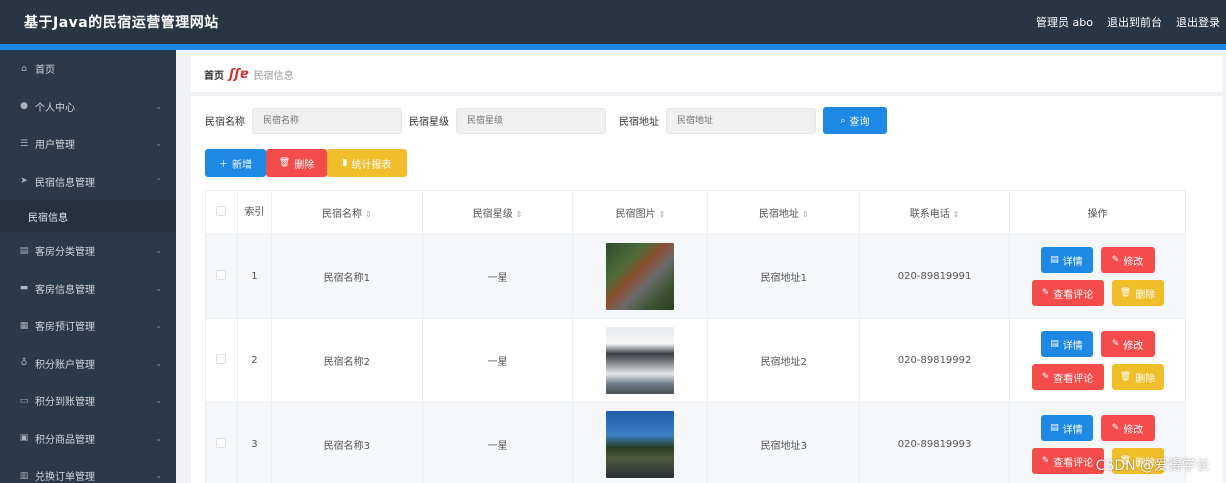  I want to click on sidebar-item-points-goods: ▣ 积分商品管理 ⌄, so click(88, 439).